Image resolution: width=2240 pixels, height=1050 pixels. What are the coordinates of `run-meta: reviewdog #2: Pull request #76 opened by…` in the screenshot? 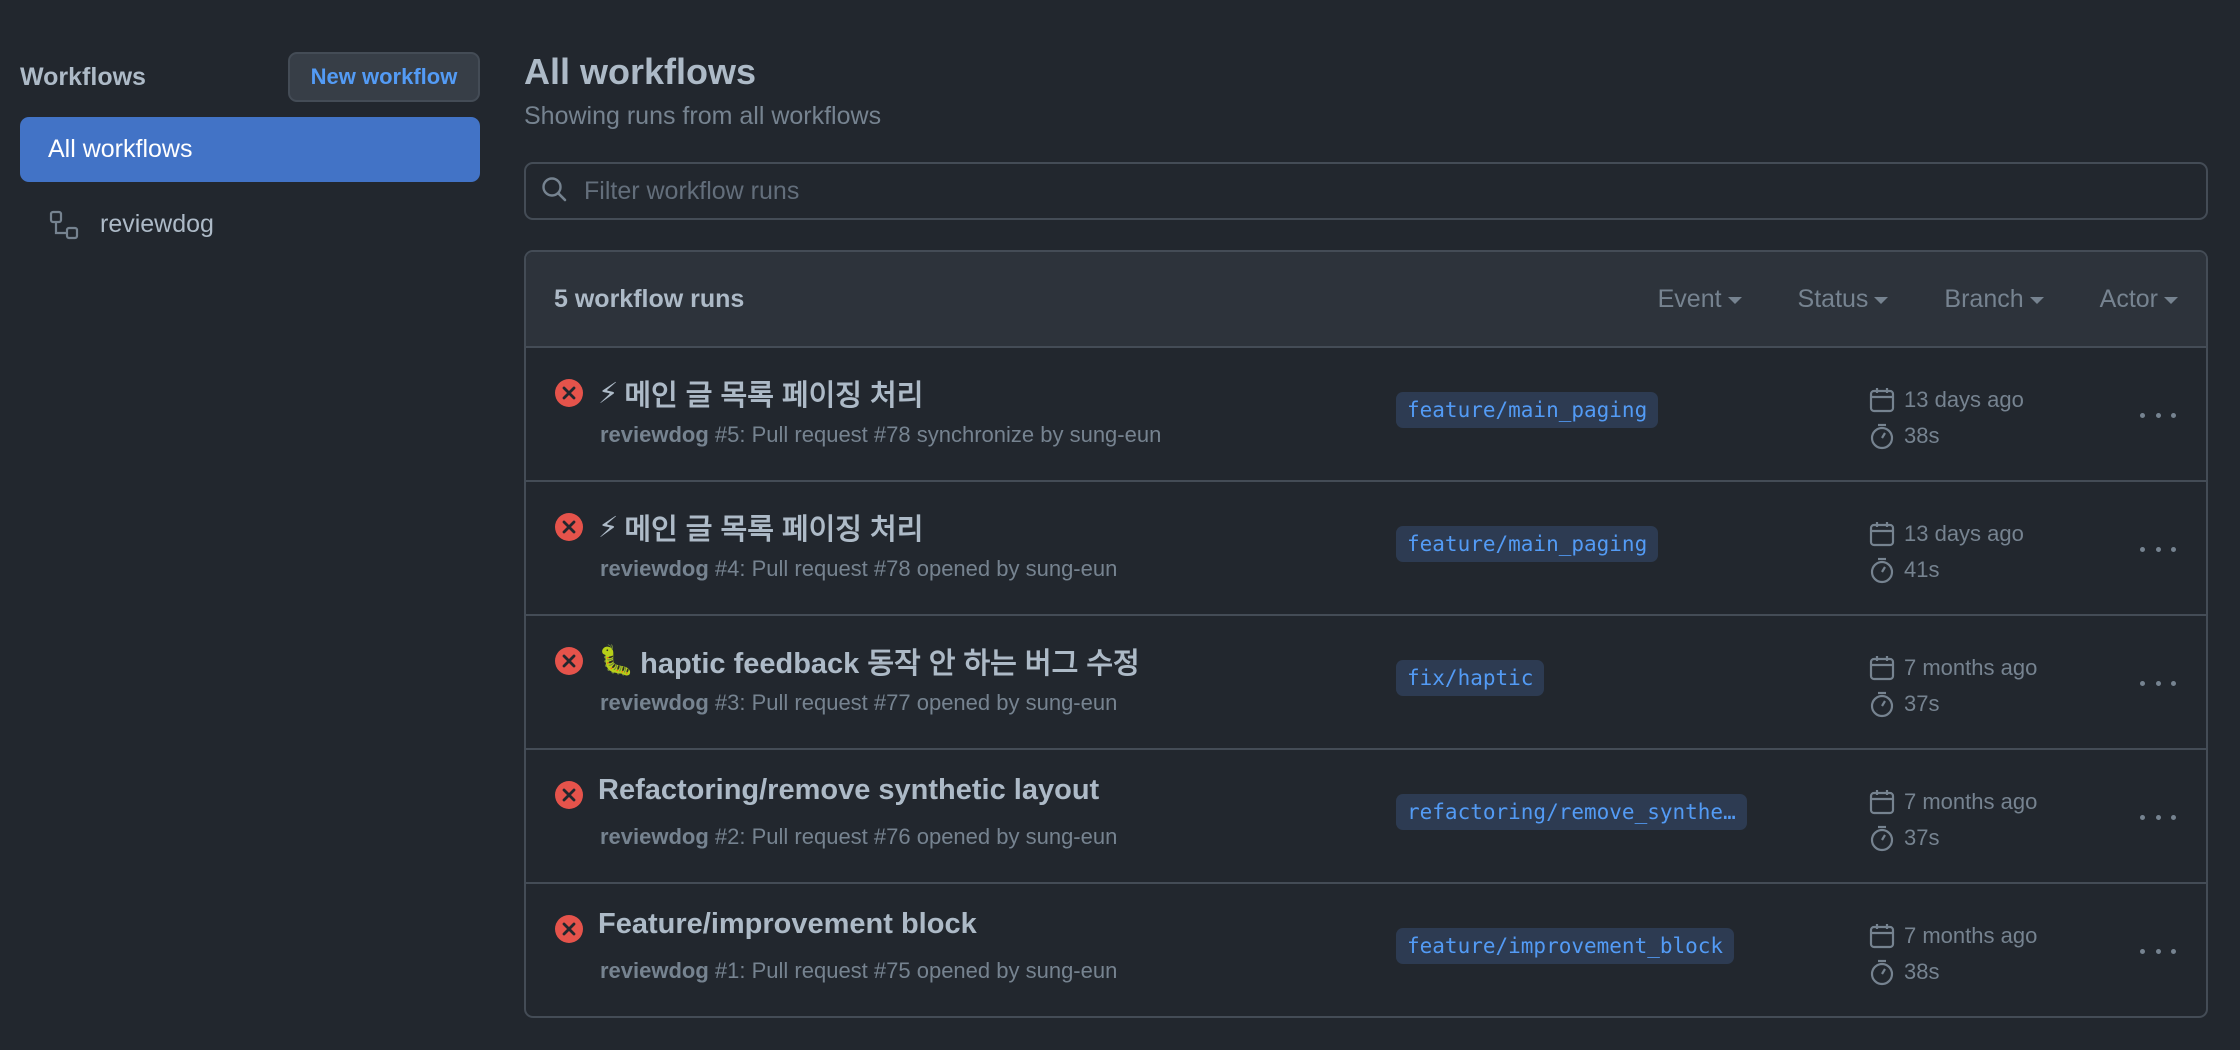 It's located at (858, 837).